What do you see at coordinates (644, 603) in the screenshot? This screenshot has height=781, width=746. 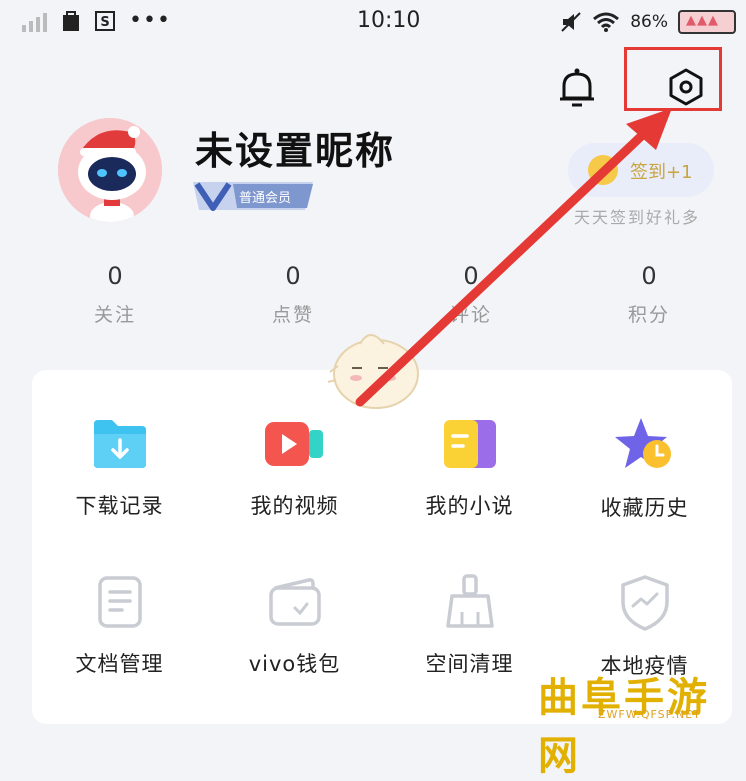 I see `shield-chart-icon` at bounding box center [644, 603].